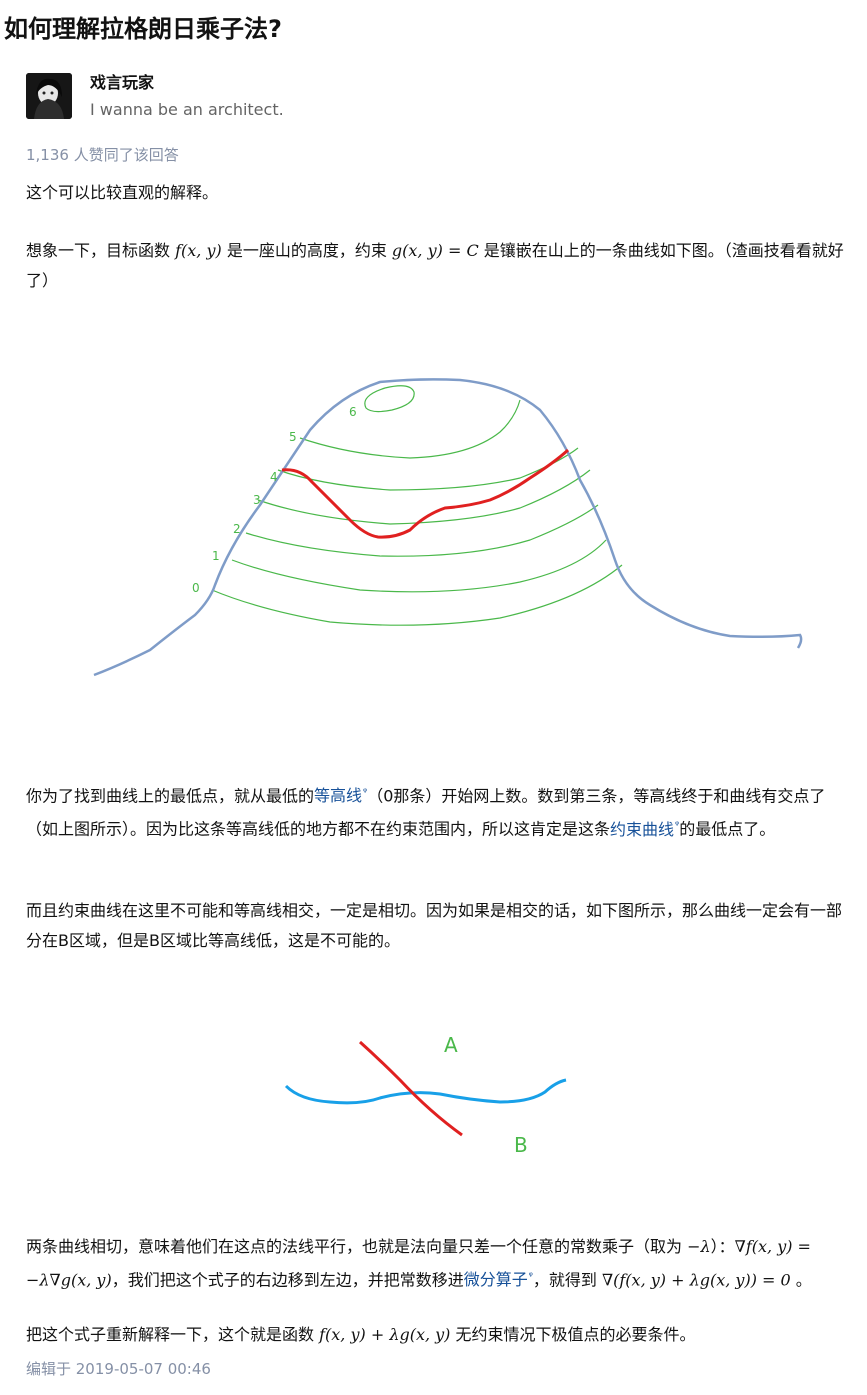  Describe the element at coordinates (102, 155) in the screenshot. I see `vote-count: 1,136 人赞同了该回答` at that location.